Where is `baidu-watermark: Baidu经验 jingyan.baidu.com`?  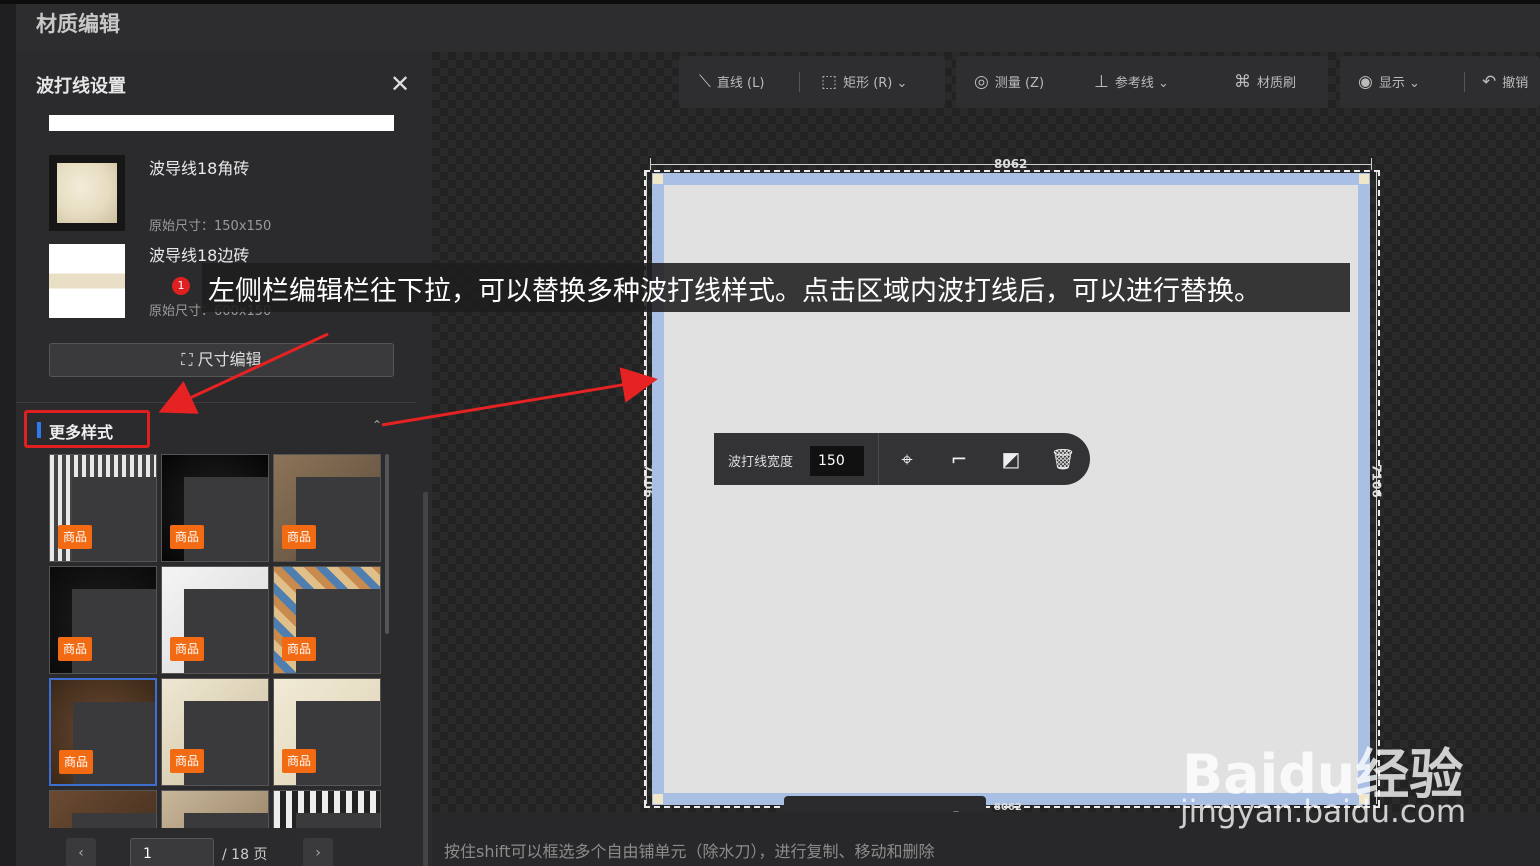
baidu-watermark: Baidu经验 jingyan.baidu.com is located at coordinates (1330, 785).